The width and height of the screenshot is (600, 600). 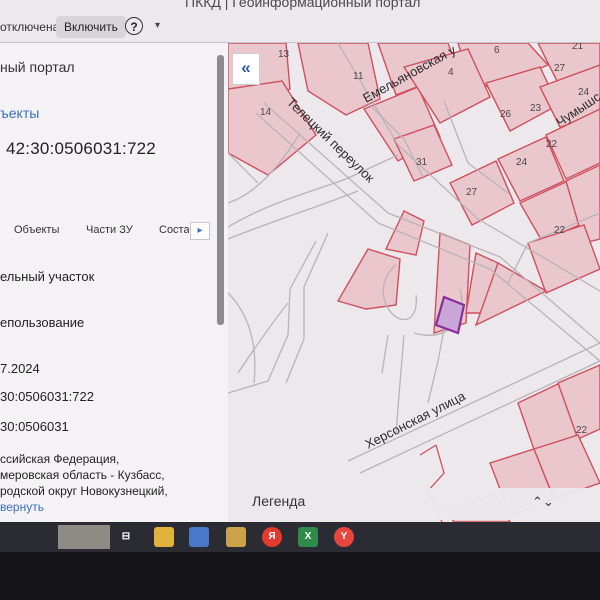 What do you see at coordinates (47, 276) in the screenshot?
I see `field-type: ельный участок` at bounding box center [47, 276].